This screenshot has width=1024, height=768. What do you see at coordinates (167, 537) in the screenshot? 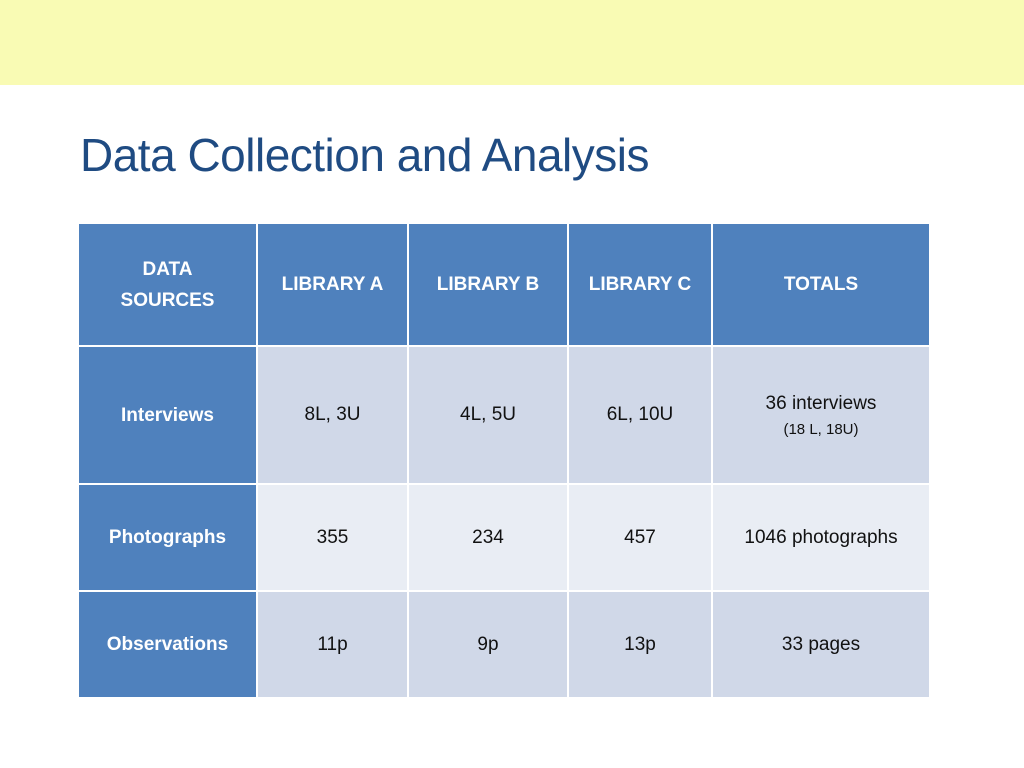
I see `row-label: Photographs` at bounding box center [167, 537].